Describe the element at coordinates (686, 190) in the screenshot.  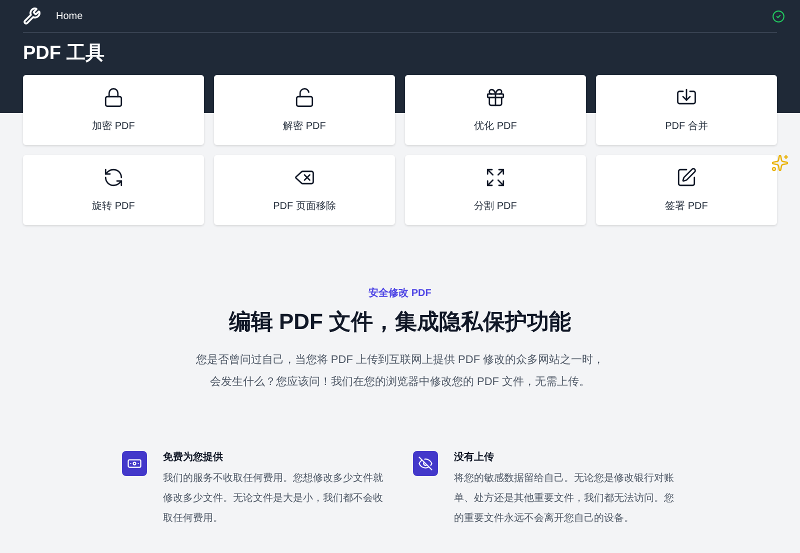
I see `tool-card: 签署 PDF` at that location.